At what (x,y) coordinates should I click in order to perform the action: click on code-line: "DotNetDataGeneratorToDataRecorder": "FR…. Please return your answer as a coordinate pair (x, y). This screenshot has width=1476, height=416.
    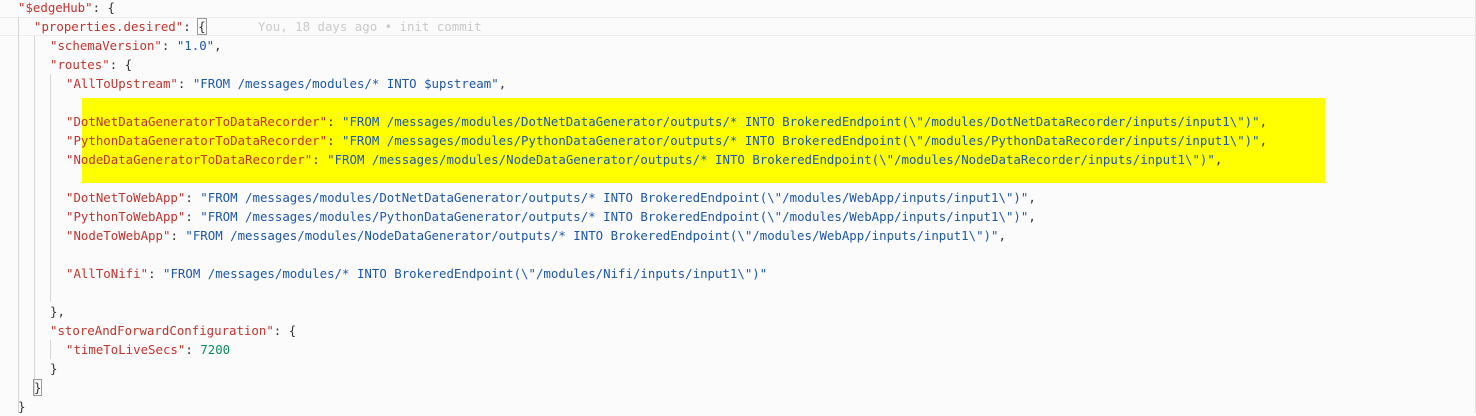
    Looking at the image, I should click on (666, 121).